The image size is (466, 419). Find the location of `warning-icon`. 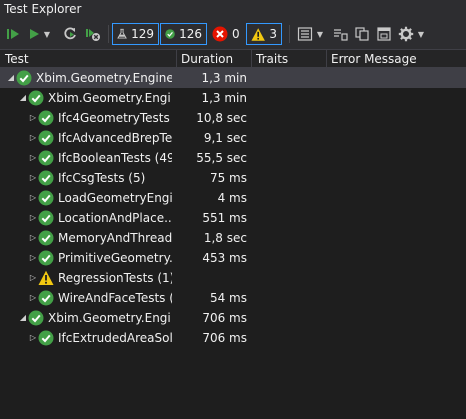

warning-icon is located at coordinates (258, 34).